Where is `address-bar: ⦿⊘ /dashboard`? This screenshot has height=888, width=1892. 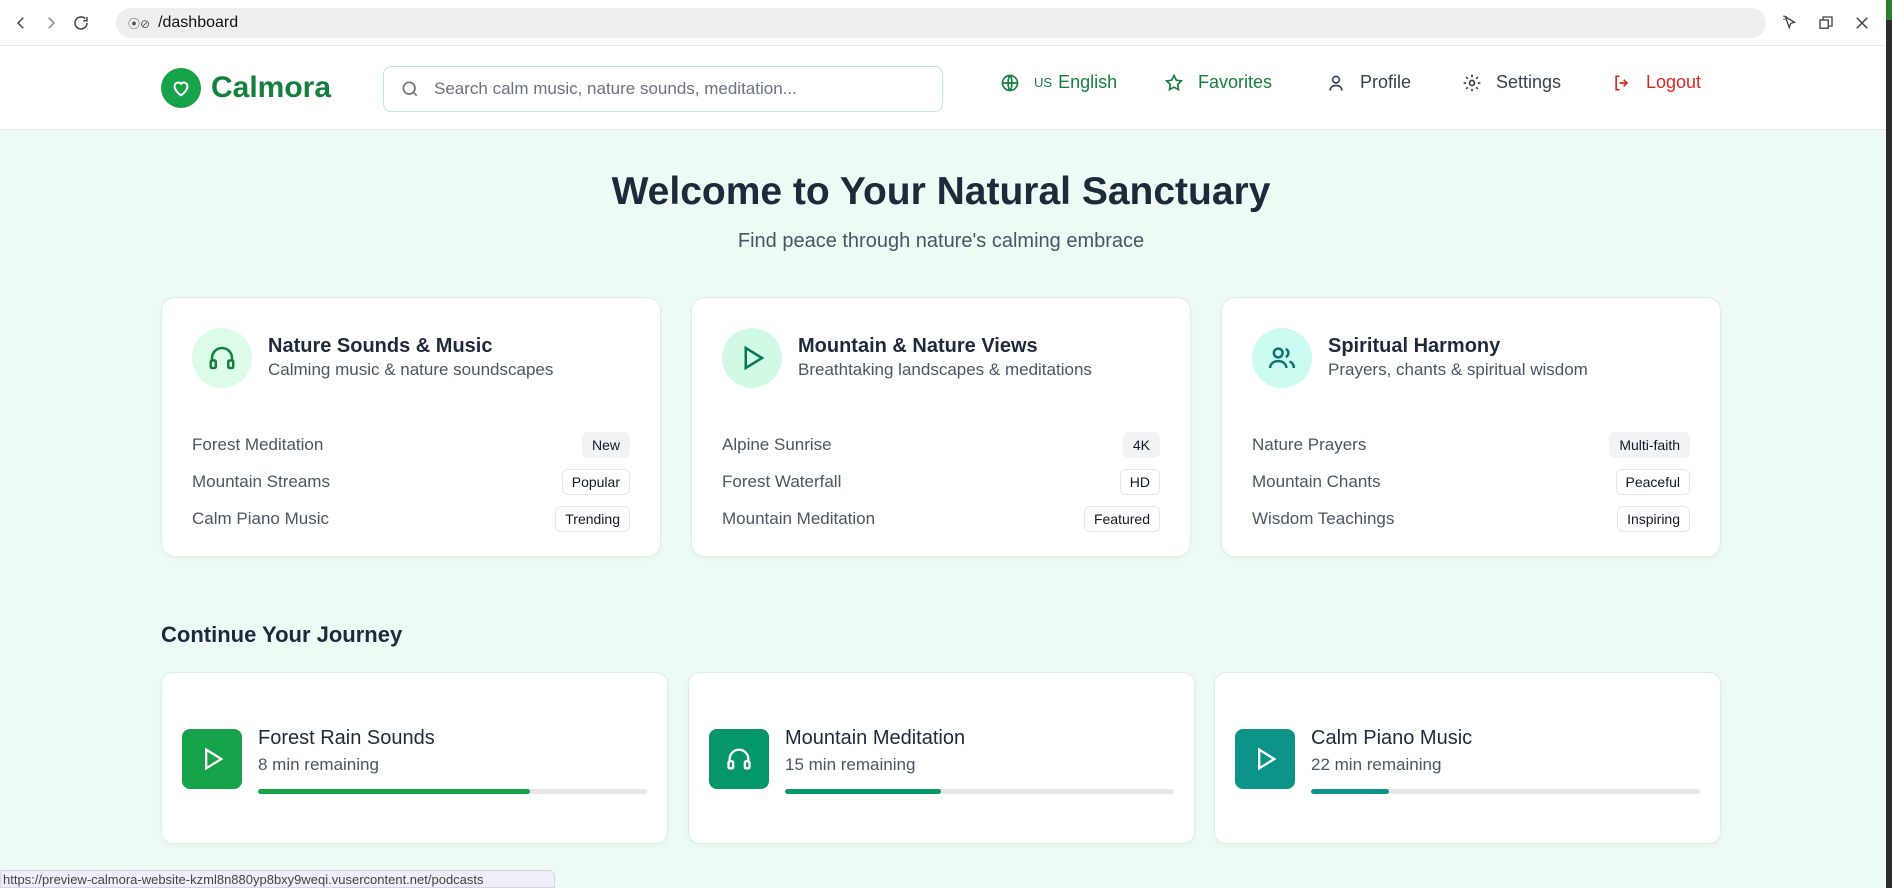 address-bar: ⦿⊘ /dashboard is located at coordinates (941, 23).